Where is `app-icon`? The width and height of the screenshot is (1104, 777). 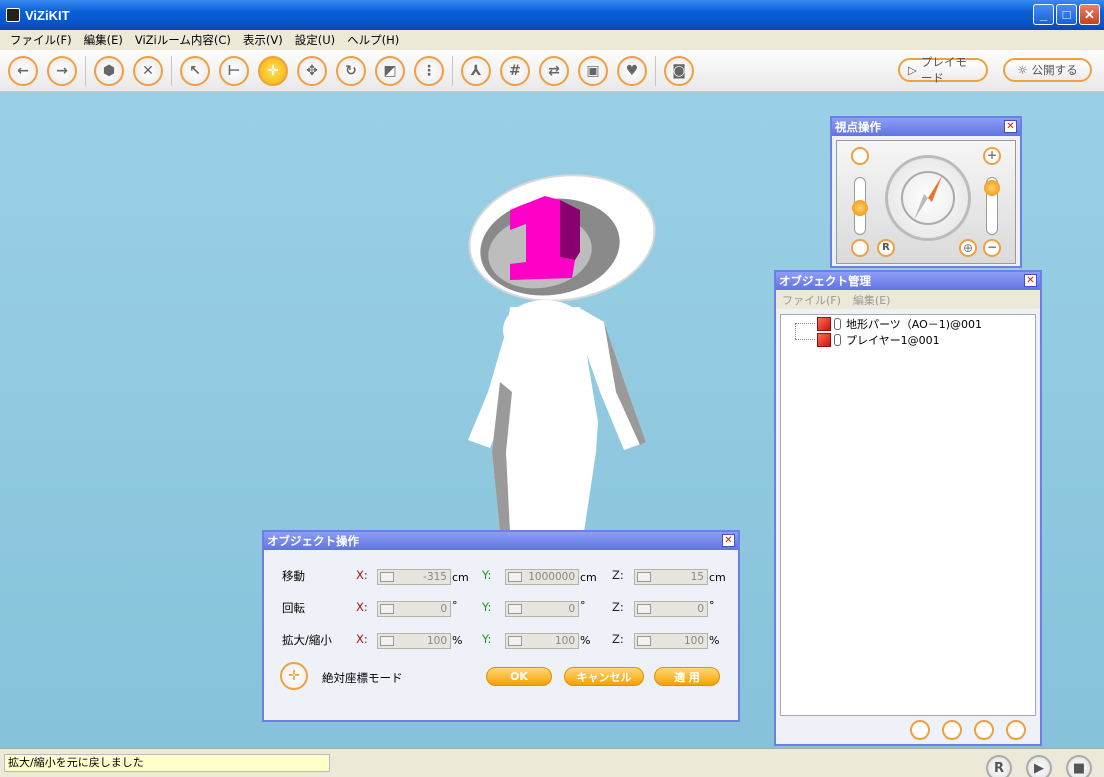
app-icon is located at coordinates (13, 15).